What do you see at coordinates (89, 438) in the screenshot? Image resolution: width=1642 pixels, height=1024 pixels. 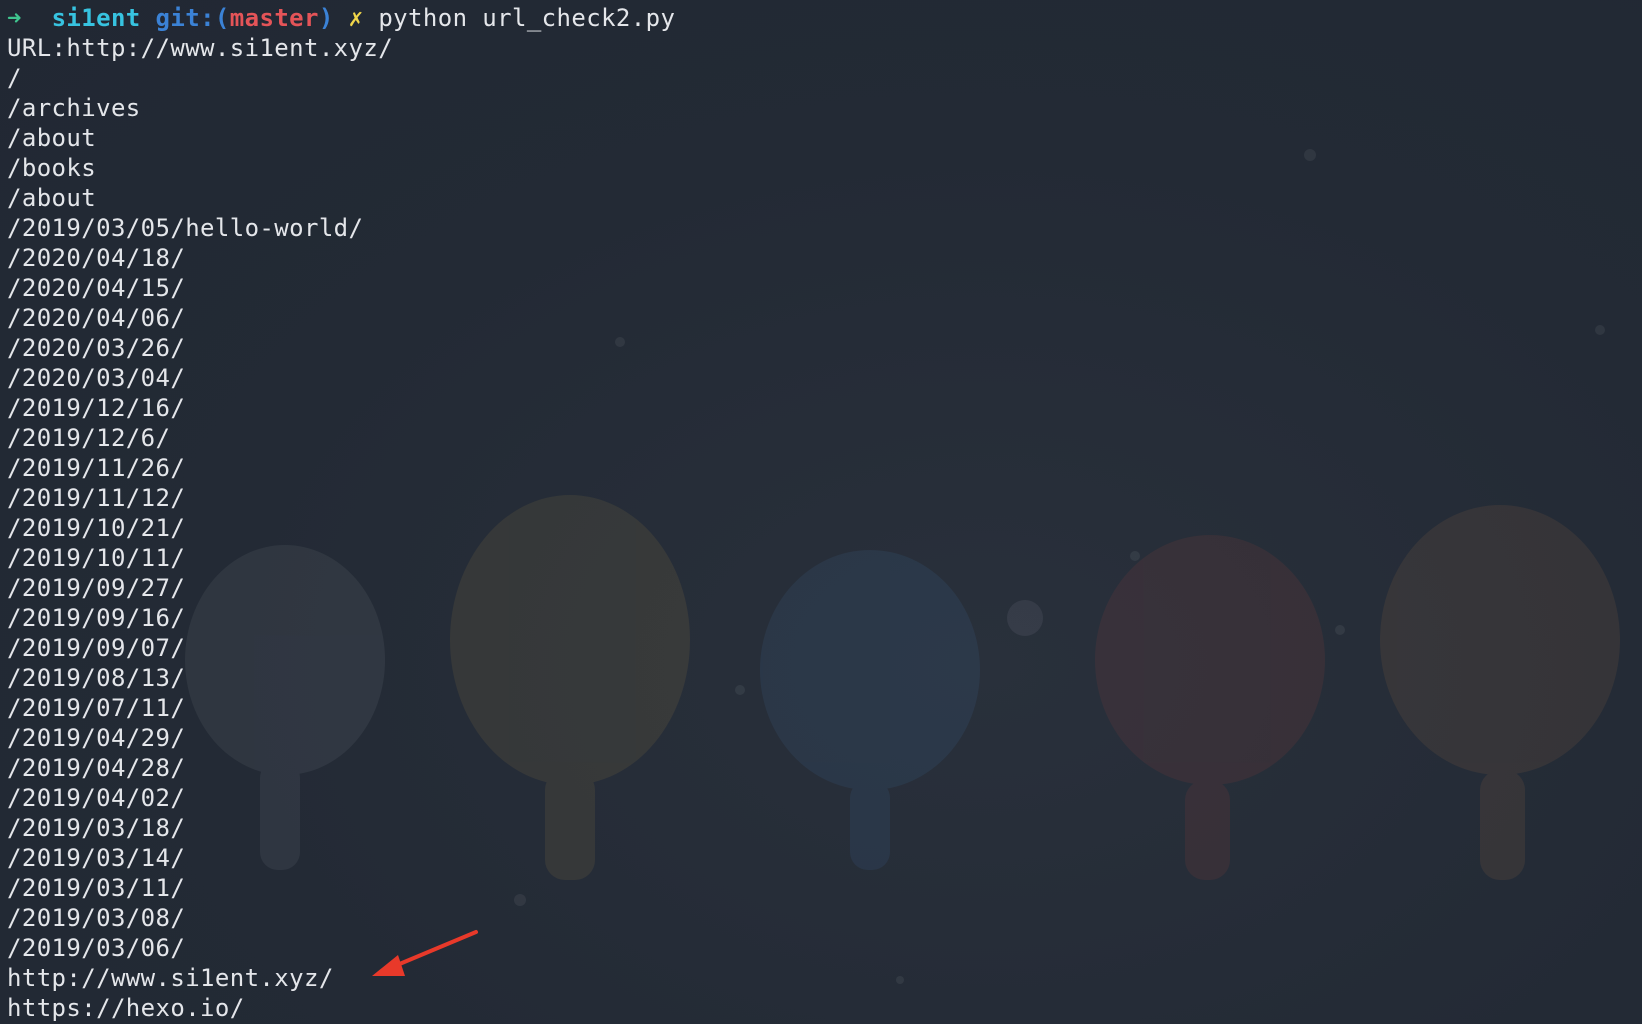 I see `output-line: /2019/12/6/` at bounding box center [89, 438].